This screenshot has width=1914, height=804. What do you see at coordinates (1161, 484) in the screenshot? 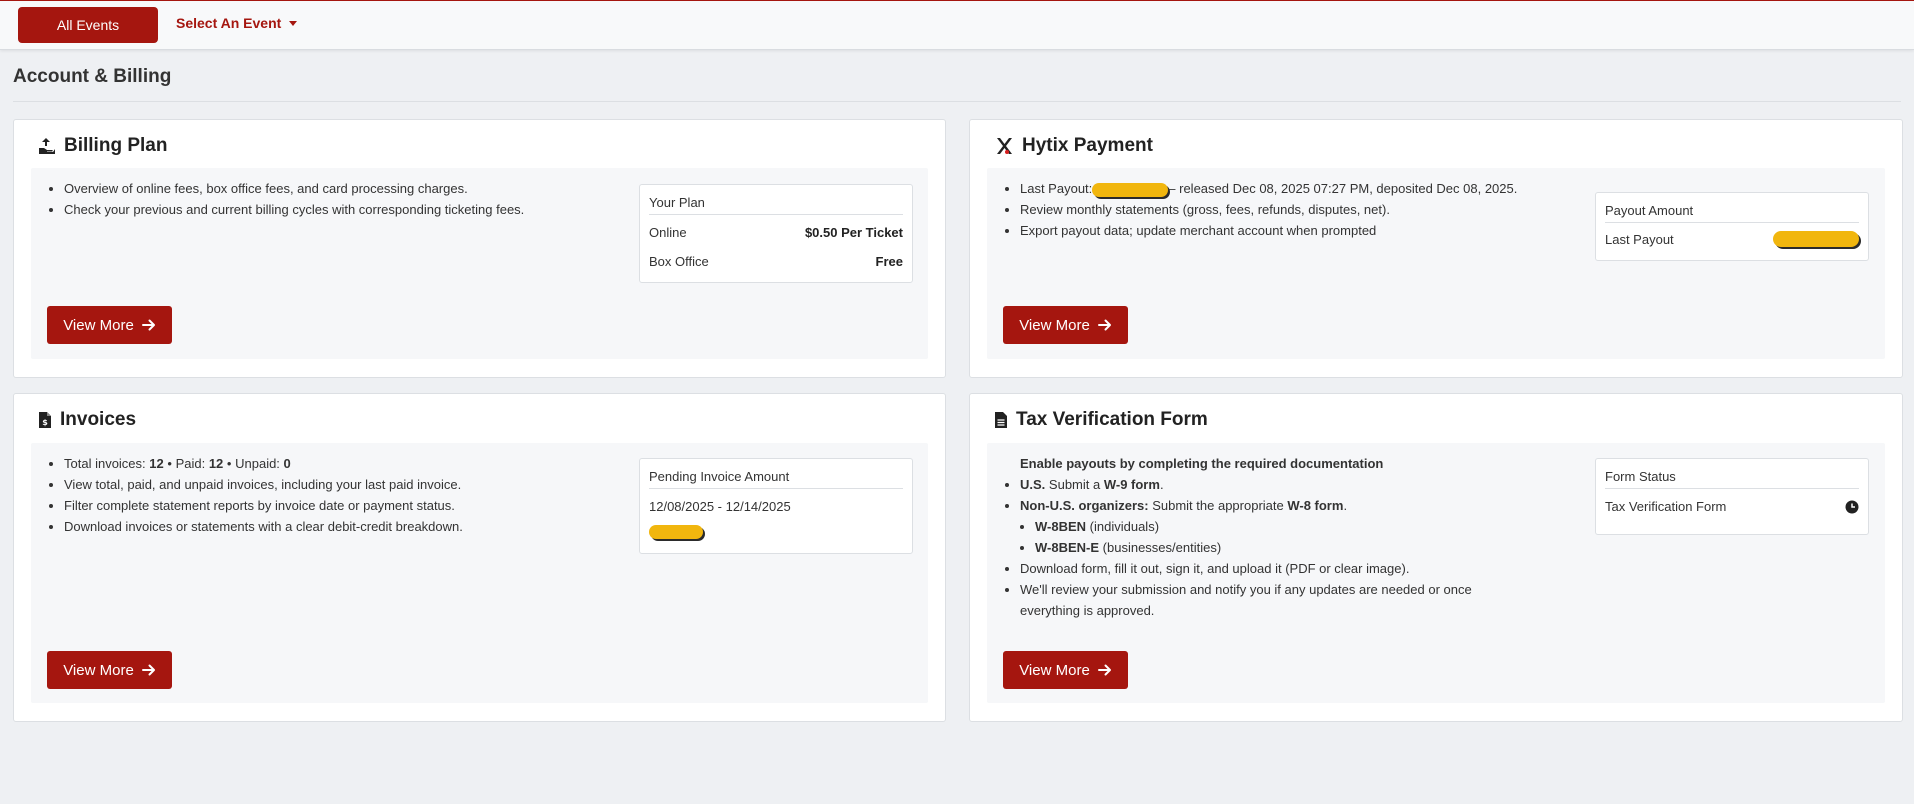
I see `us-end: .` at bounding box center [1161, 484].